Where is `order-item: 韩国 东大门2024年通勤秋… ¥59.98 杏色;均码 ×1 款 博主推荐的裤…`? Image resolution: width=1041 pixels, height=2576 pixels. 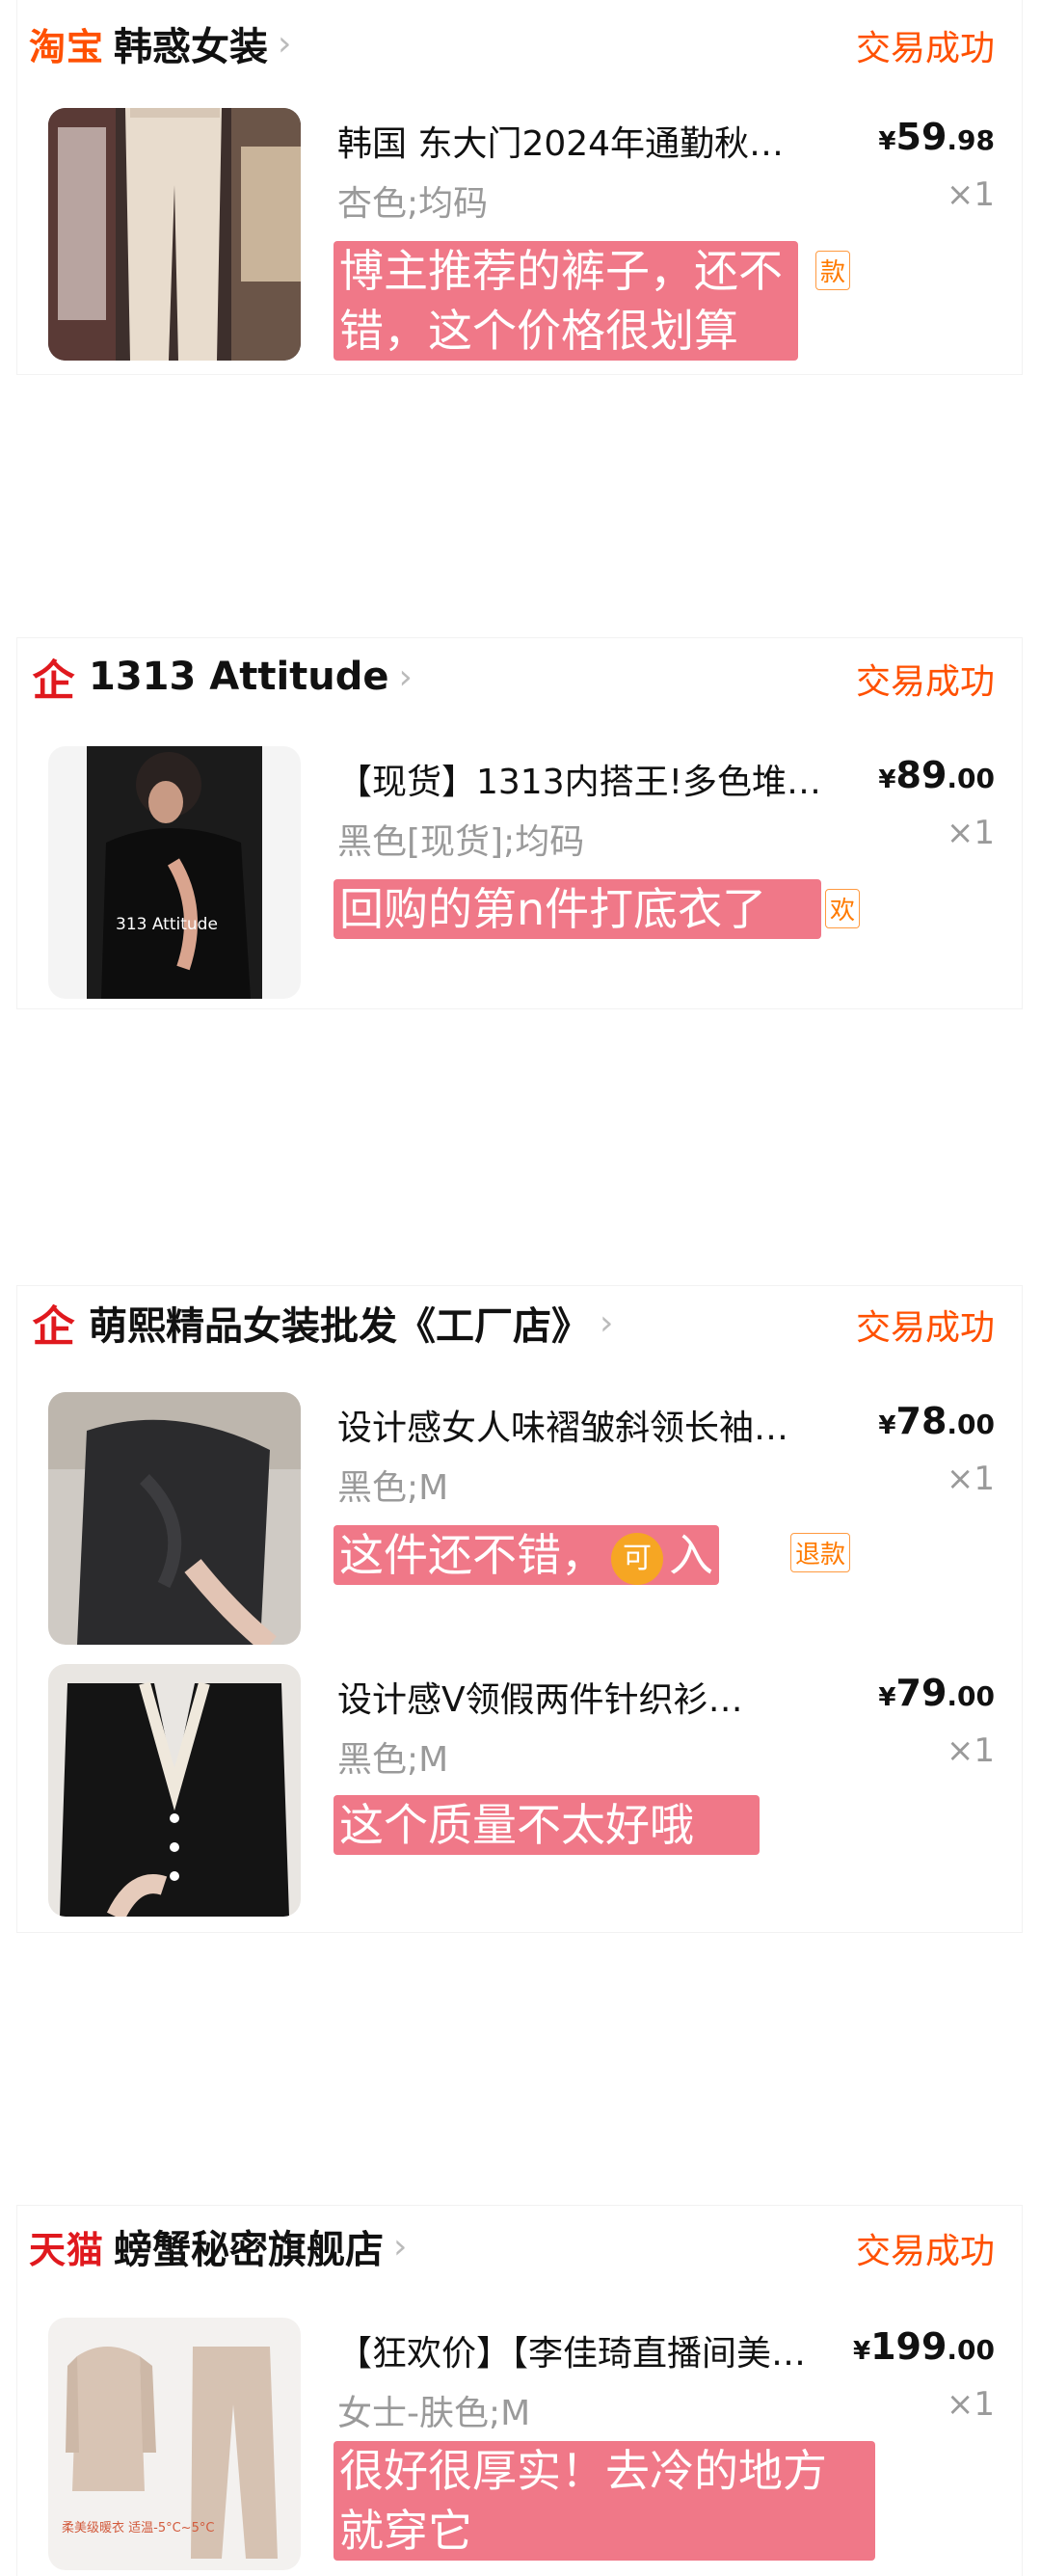 order-item: 韩国 东大门2024年通勤秋… ¥59.98 杏色;均码 ×1 款 博主推荐的裤… is located at coordinates (521, 235).